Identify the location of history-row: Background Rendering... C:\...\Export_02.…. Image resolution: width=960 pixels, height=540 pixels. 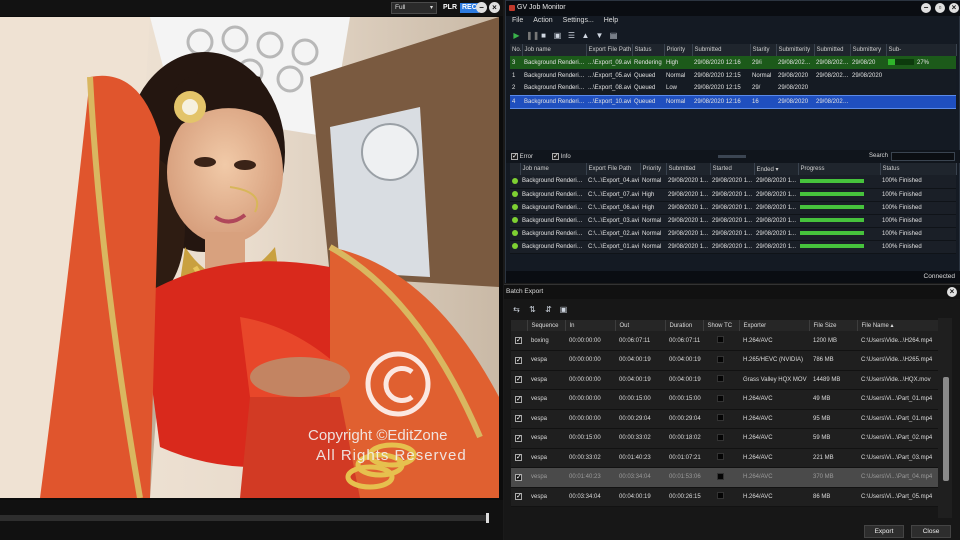
(733, 234).